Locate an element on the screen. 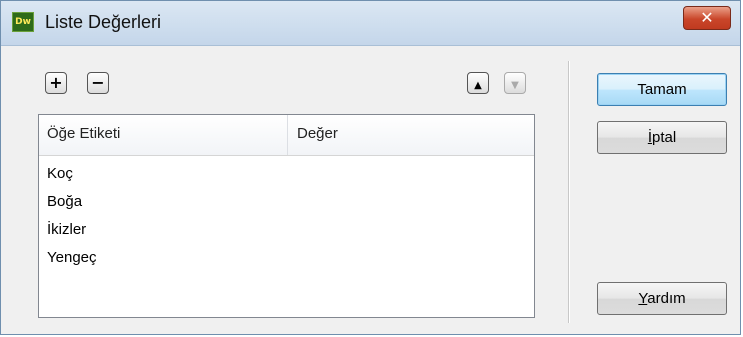 Image resolution: width=743 pixels, height=337 pixels. remove-item-button: − is located at coordinates (98, 83).